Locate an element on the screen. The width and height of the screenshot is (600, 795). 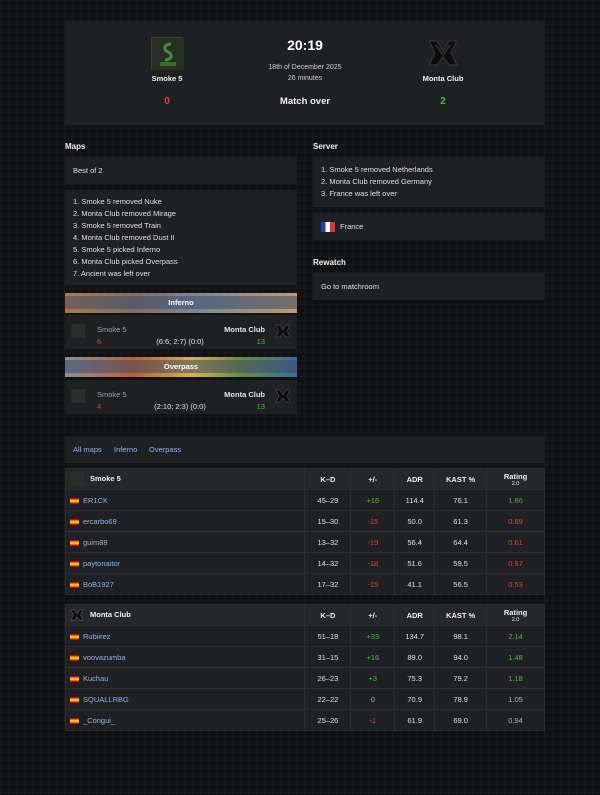
player-cell: paytonaitor is located at coordinates (185, 563).